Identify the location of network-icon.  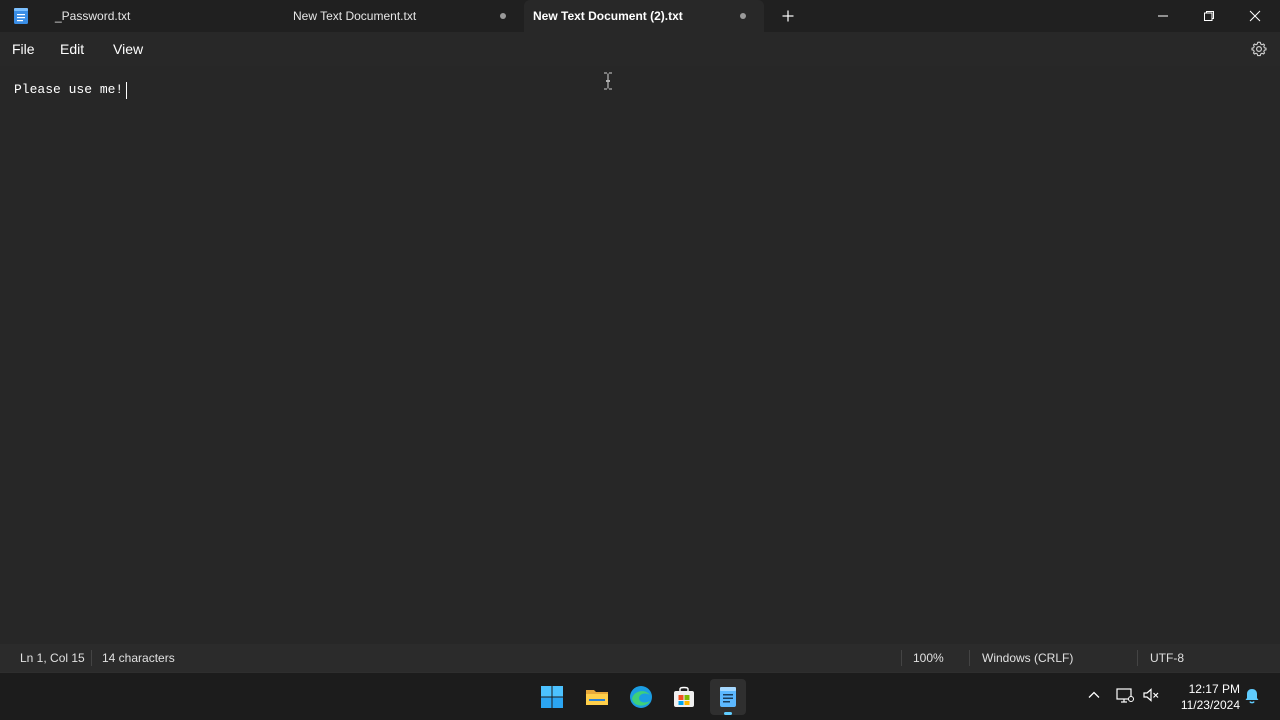
(1125, 695).